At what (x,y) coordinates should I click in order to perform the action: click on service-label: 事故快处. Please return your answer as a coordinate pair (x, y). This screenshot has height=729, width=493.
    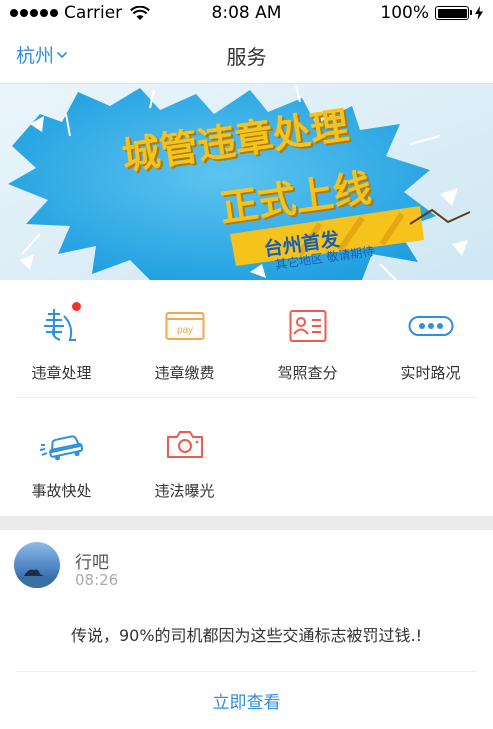
    Looking at the image, I should click on (61, 491).